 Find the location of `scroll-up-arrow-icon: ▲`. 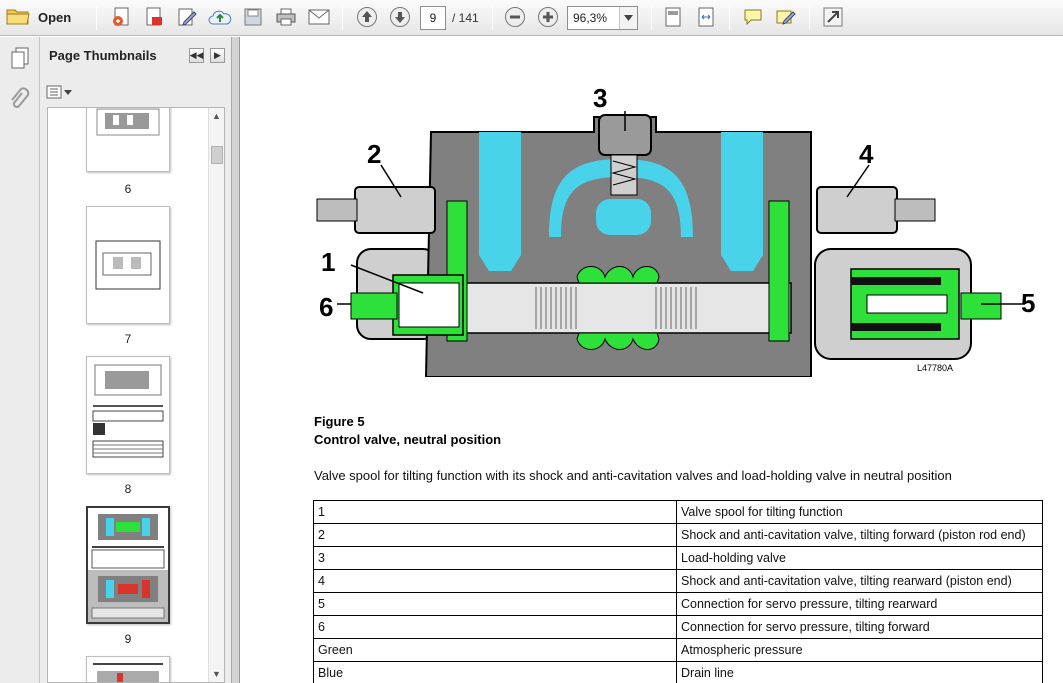

scroll-up-arrow-icon: ▲ is located at coordinates (216, 116).